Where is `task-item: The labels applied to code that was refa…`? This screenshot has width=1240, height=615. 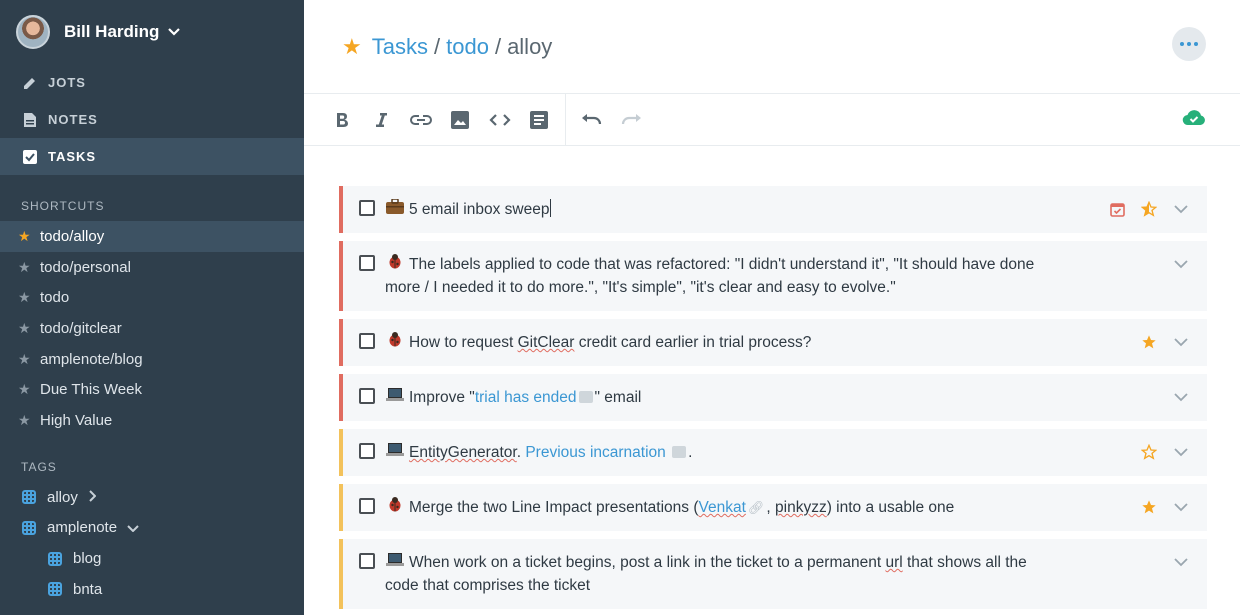 task-item: The labels applied to code that was refa… is located at coordinates (773, 276).